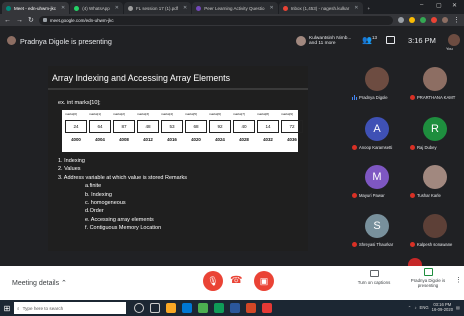  I want to click on participant-tile: Pradnya Digole, so click(378, 84).